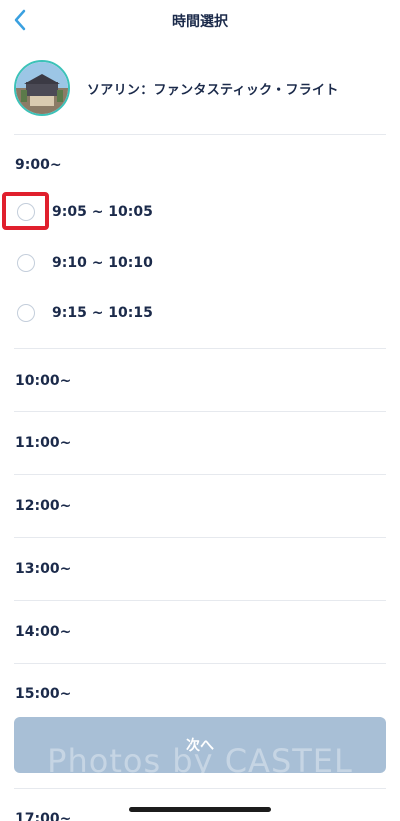 Image resolution: width=400 pixels, height=821 pixels. Describe the element at coordinates (164, 263) in the screenshot. I see `time-slot: 9:10 ~ 10:10` at that location.